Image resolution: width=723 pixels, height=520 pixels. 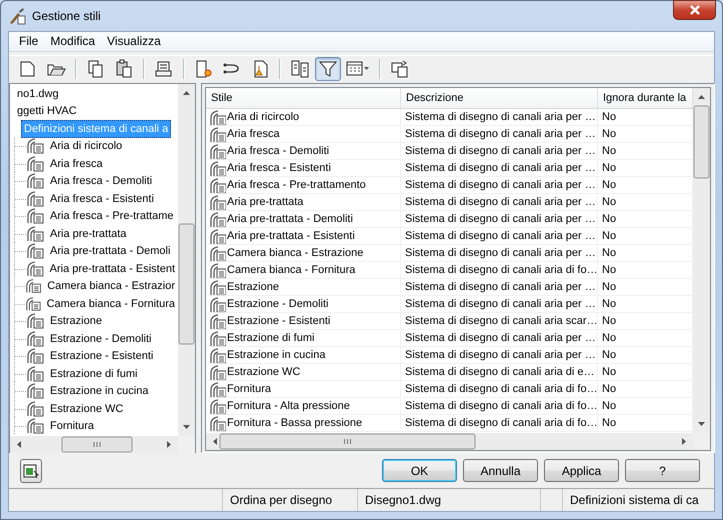 I want to click on table-cell: Fornitura - Alta pressione, so click(x=288, y=406).